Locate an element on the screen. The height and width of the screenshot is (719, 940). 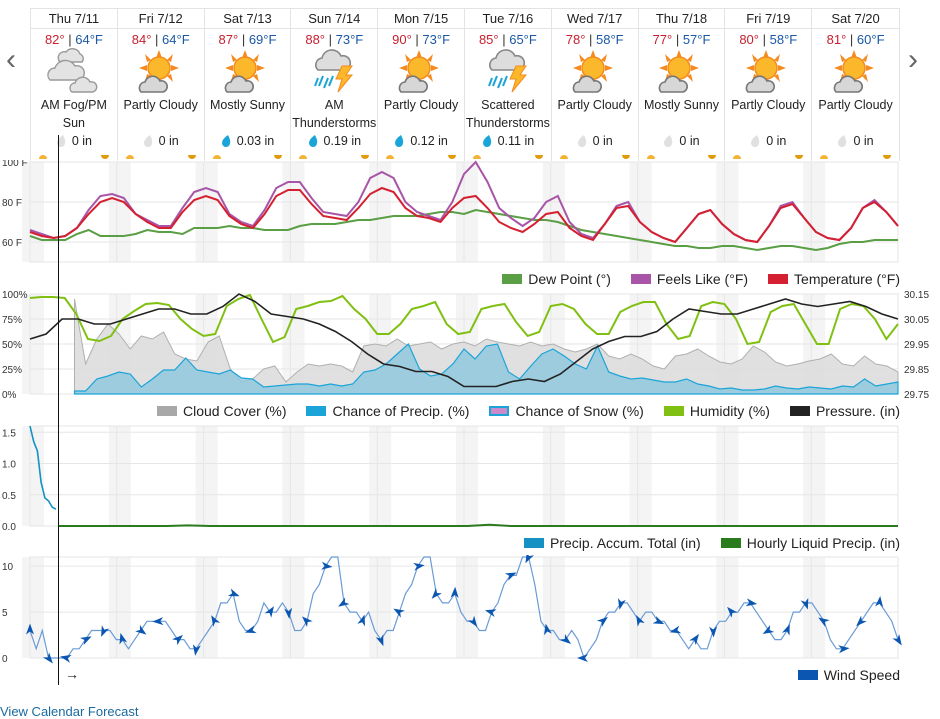
current-time-marker is located at coordinates (58, 410).